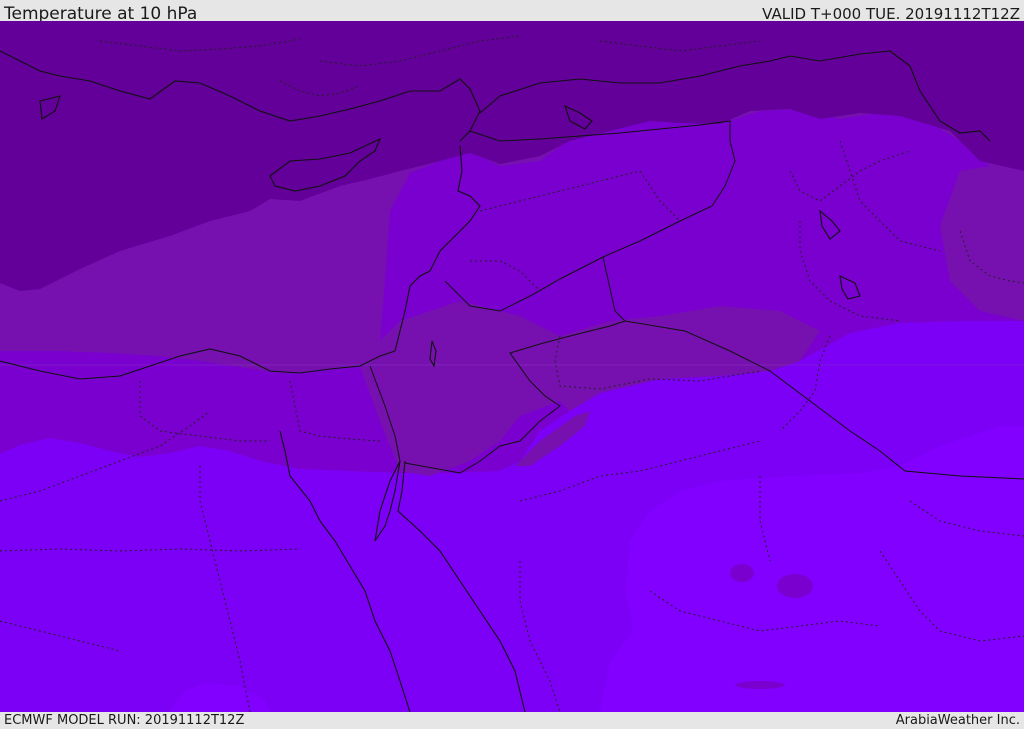 This screenshot has height=729, width=1024. Describe the element at coordinates (957, 720) in the screenshot. I see `credit-label: ArabiaWeather Inc.` at that location.